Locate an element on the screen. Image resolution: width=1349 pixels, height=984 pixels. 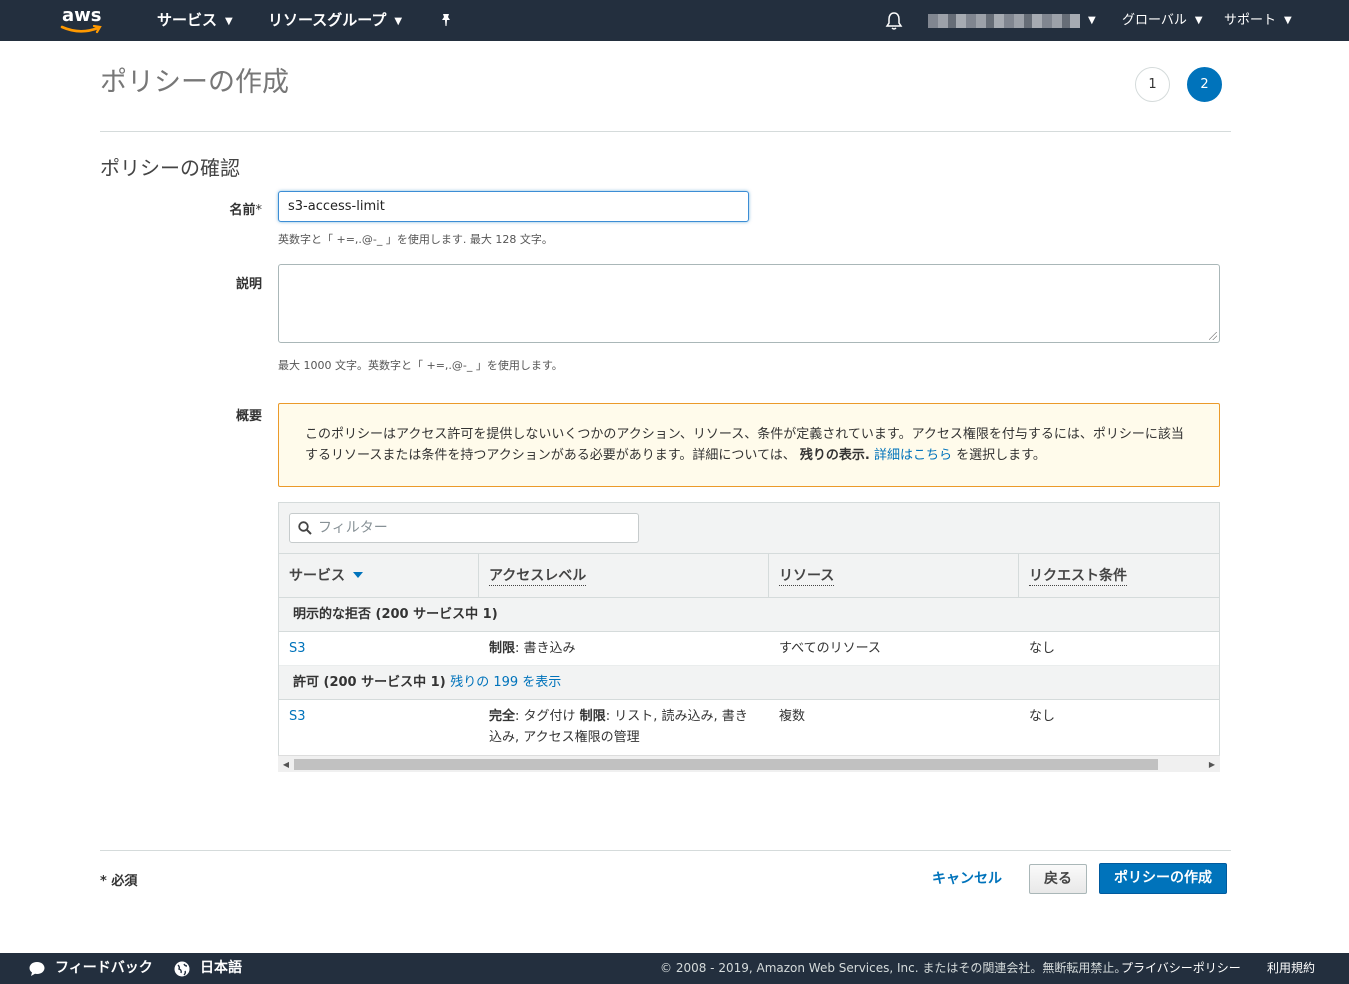
services-menu: サービス ▼ is located at coordinates (195, 20).